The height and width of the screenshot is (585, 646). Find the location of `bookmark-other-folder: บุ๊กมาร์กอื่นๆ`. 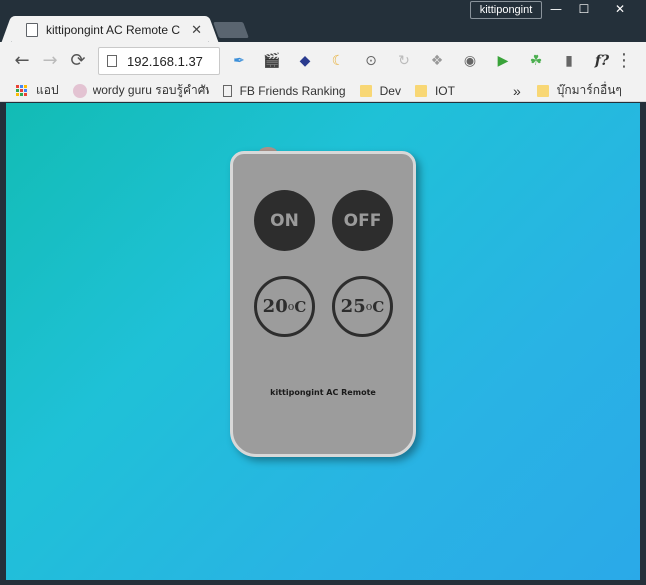

bookmark-other-folder: บุ๊กมาร์กอื่นๆ is located at coordinates (579, 90).